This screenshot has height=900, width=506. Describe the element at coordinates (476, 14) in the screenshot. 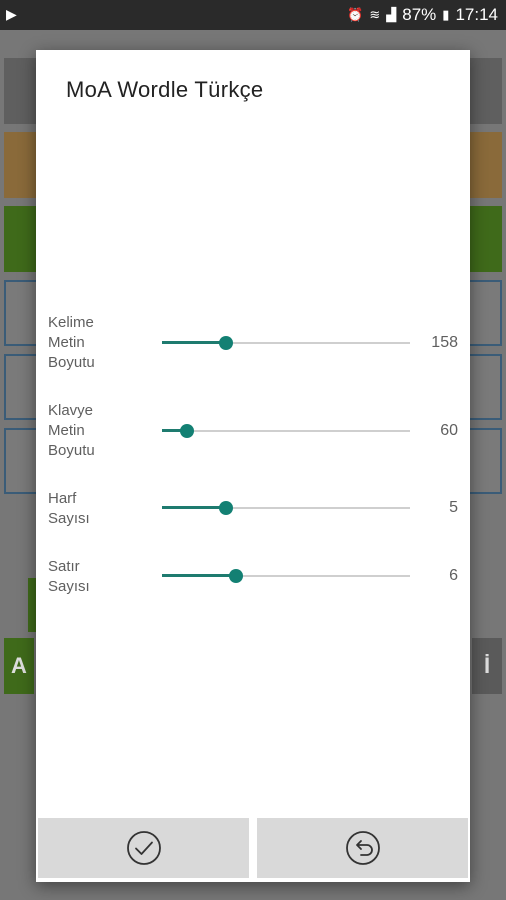

I see `clock: 17:14` at that location.